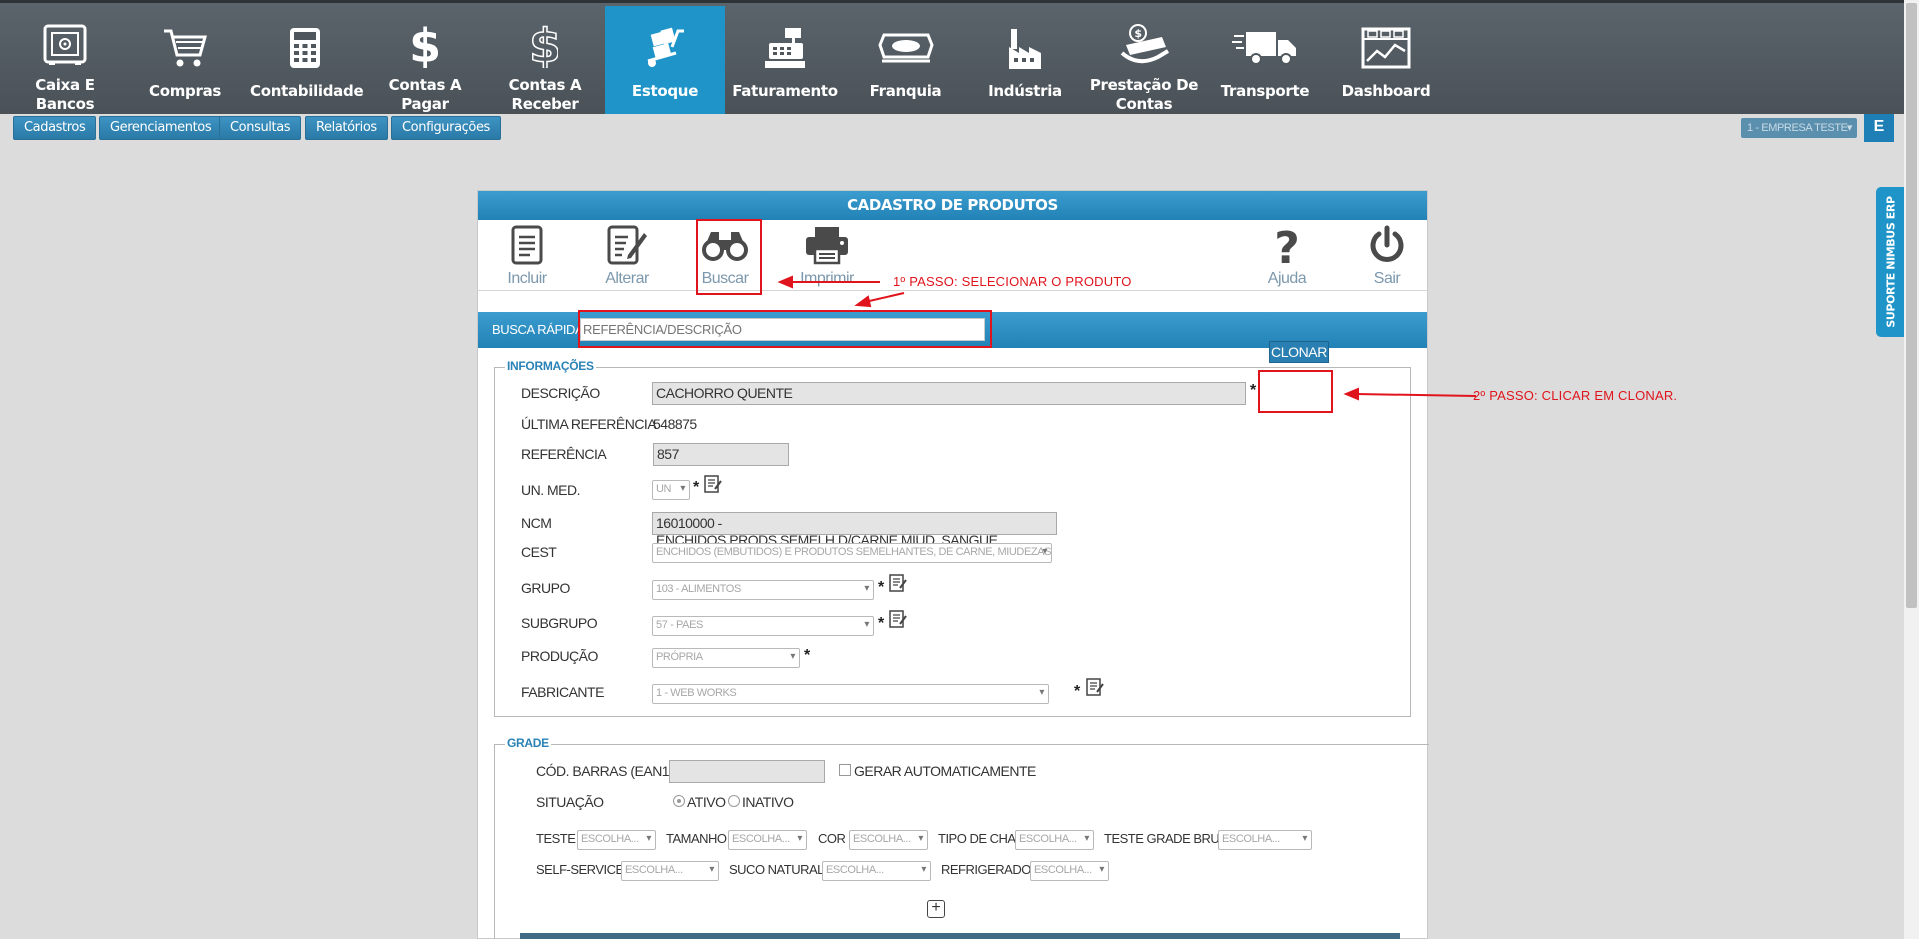 Image resolution: width=1919 pixels, height=939 pixels. I want to click on unidade-medida-select: UN ▾, so click(671, 490).